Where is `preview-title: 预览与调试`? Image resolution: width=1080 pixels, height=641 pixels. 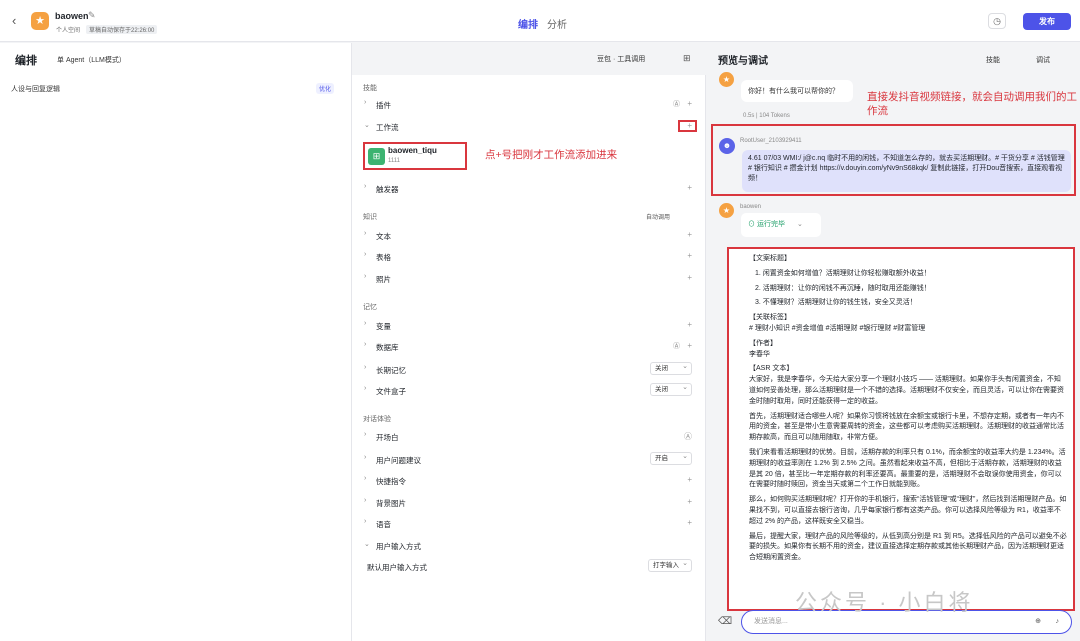 preview-title: 预览与调试 is located at coordinates (743, 61).